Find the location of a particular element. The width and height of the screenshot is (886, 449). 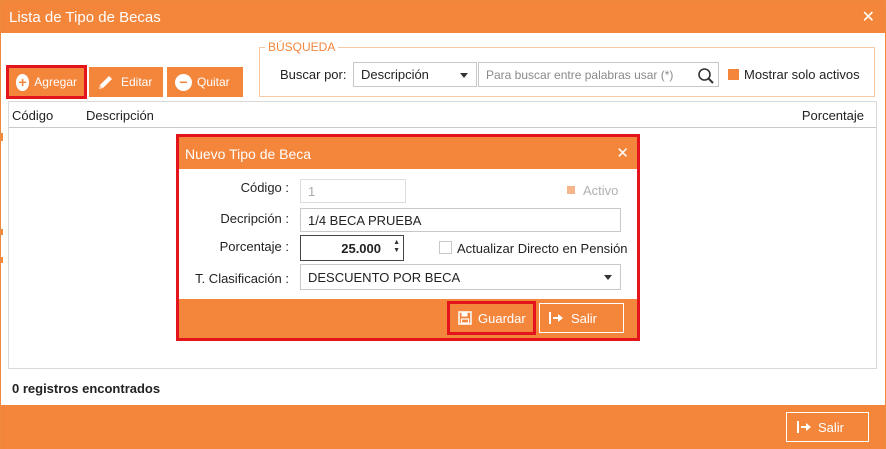

percentage-label: Porcentaje : is located at coordinates (254, 246).